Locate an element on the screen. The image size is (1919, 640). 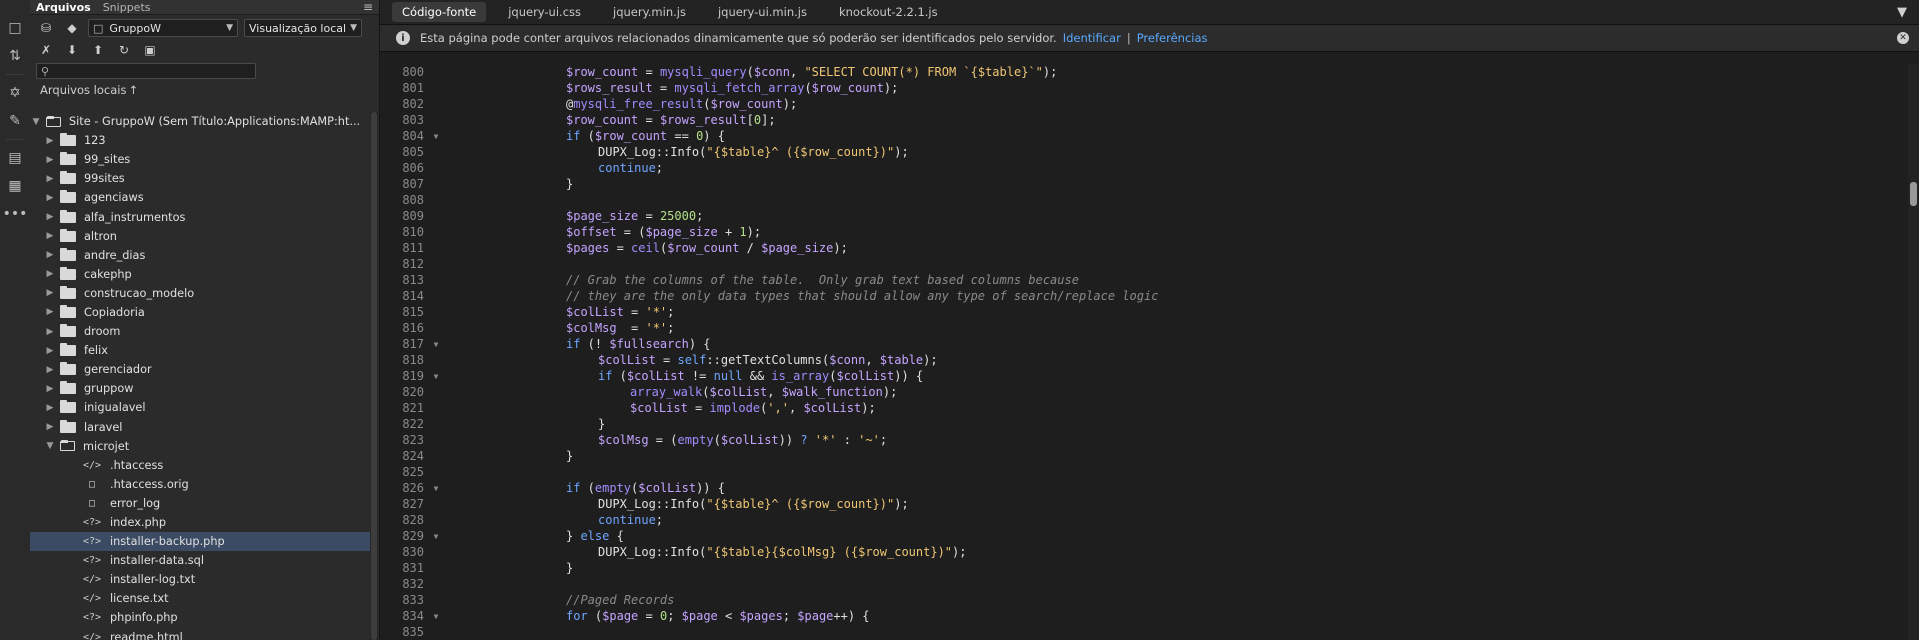
folder-row: ▶ 123 is located at coordinates (200, 140).